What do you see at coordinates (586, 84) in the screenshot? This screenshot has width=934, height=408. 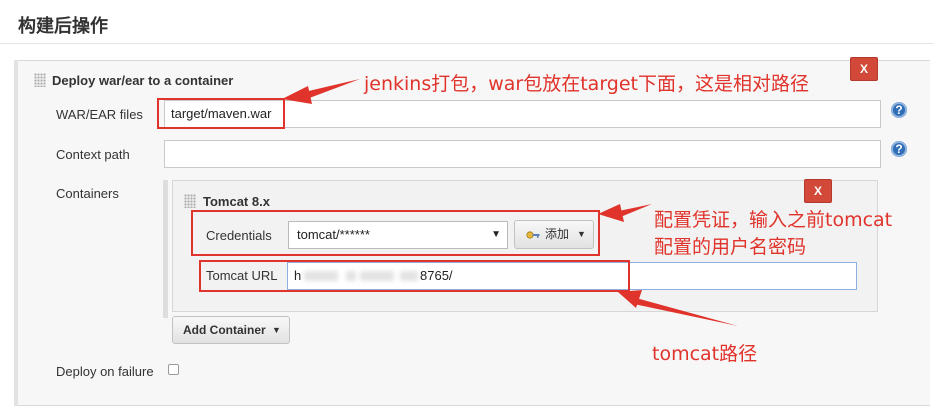 I see `annotation-war-text: jenkins打包，war包放在target下面，这是相对路径` at bounding box center [586, 84].